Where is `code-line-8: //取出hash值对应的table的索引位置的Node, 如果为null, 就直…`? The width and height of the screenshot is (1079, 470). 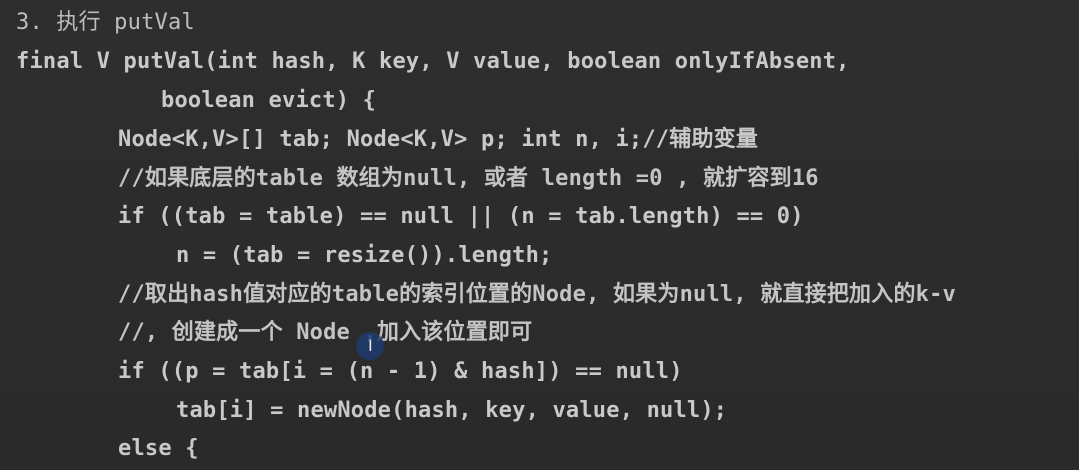
code-line-8: //取出hash值对应的table的索引位置的Node, 如果为null, 就直… is located at coordinates (537, 294).